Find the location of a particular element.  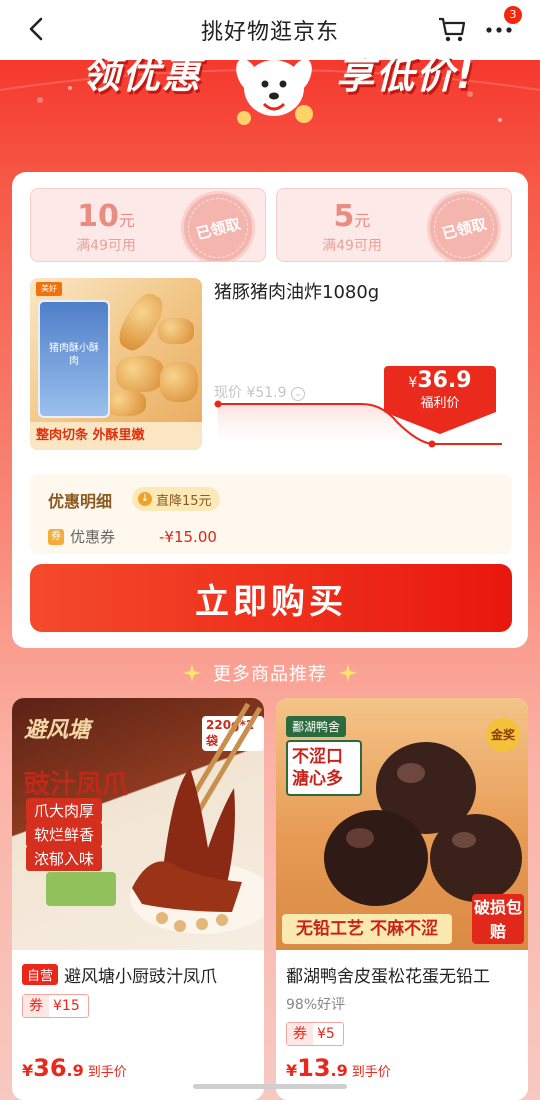

coupon-amount: 10元 is located at coordinates (106, 216).